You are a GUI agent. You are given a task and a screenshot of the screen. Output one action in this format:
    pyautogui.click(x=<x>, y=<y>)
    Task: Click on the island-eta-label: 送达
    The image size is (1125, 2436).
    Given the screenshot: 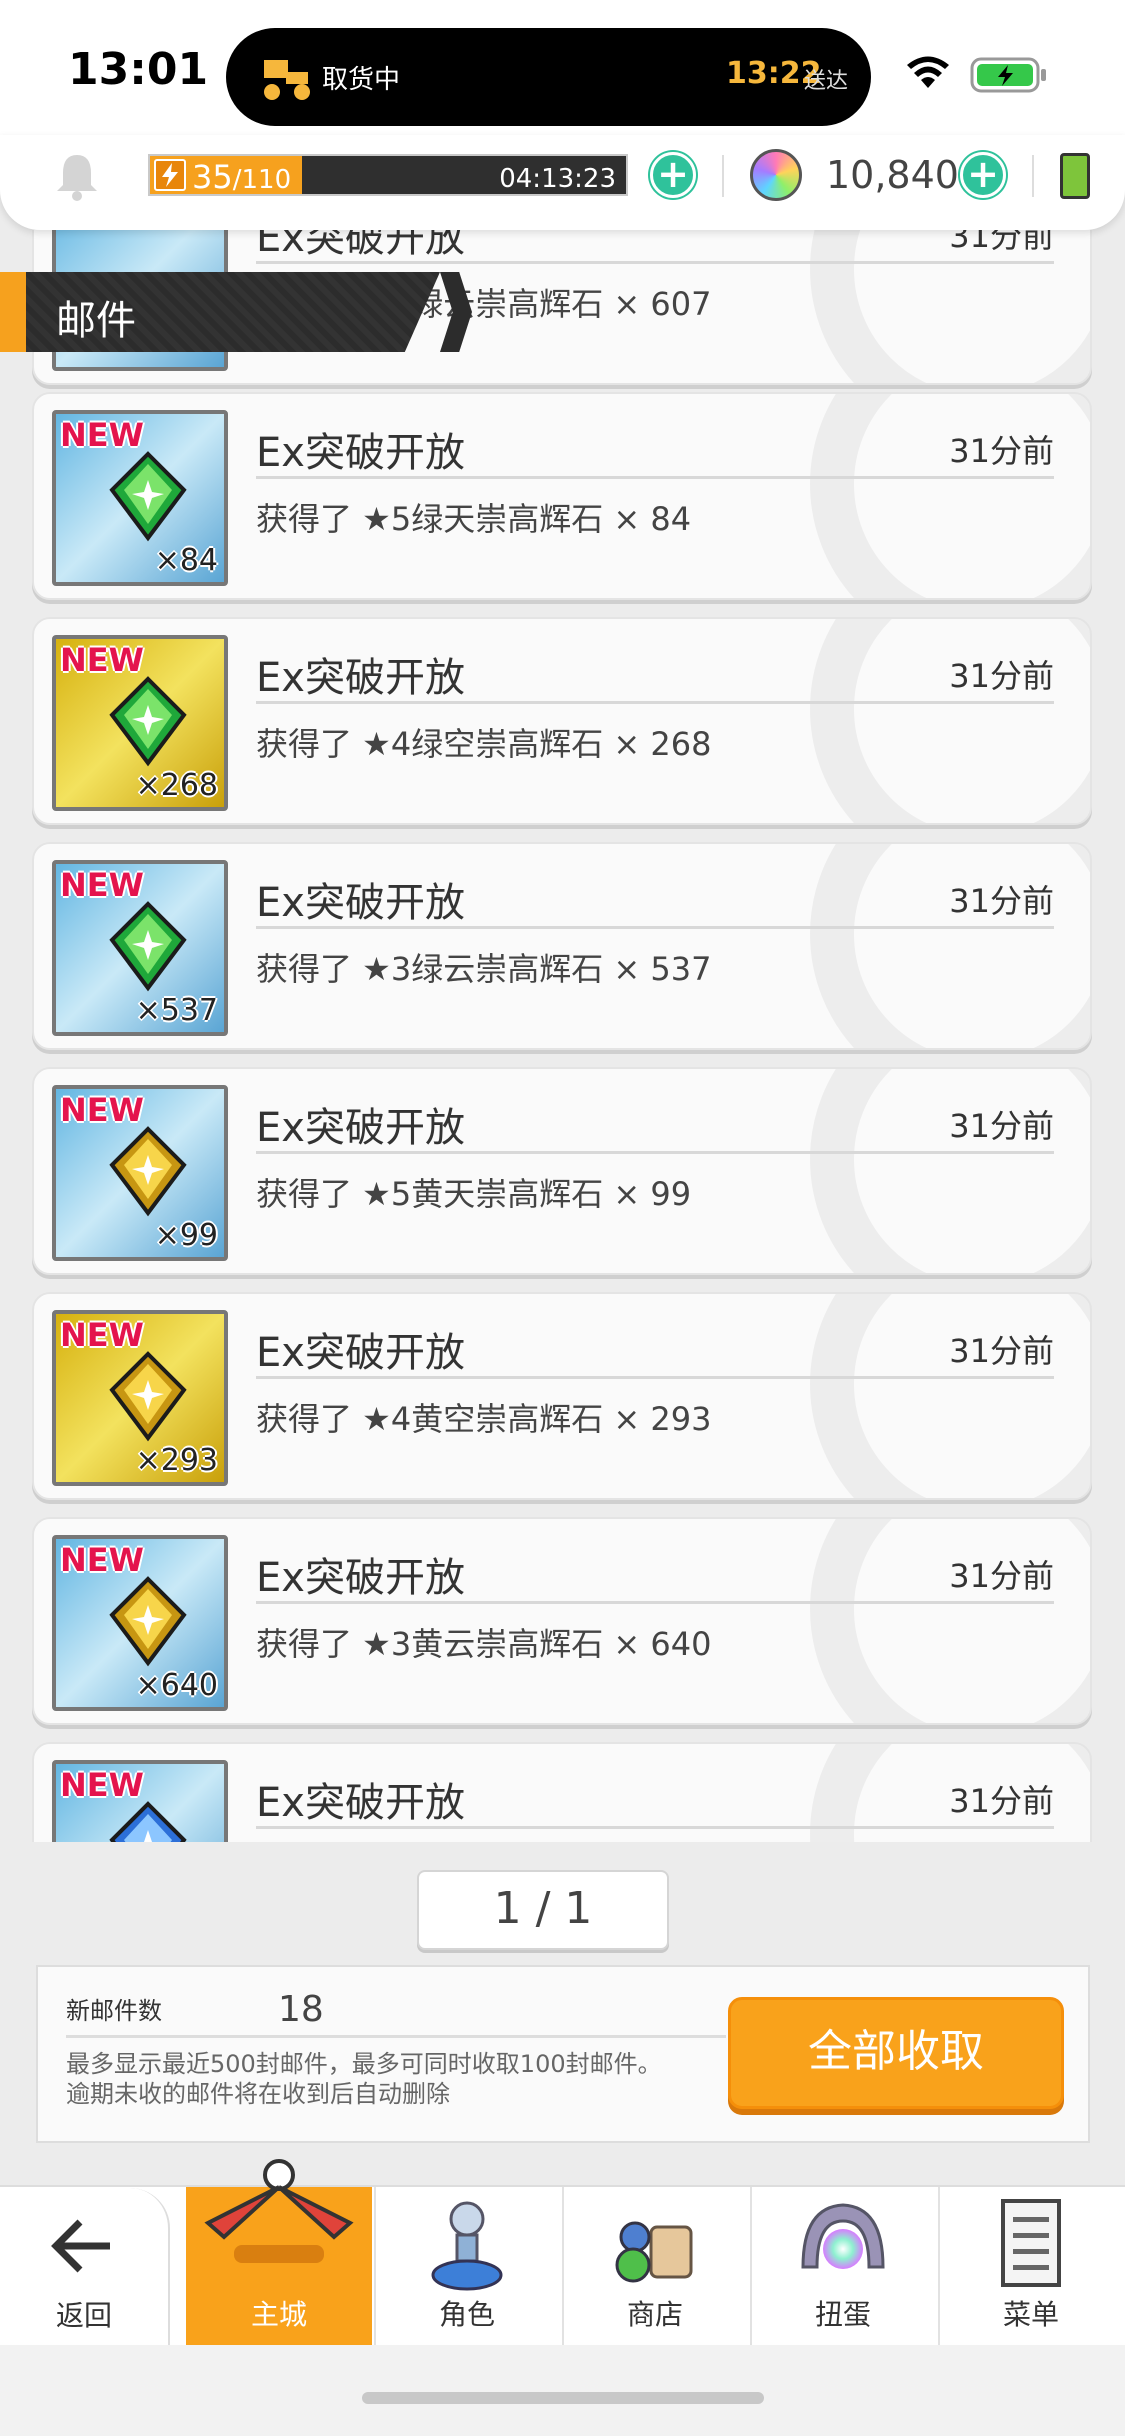 What is the action you would take?
    pyautogui.click(x=826, y=81)
    